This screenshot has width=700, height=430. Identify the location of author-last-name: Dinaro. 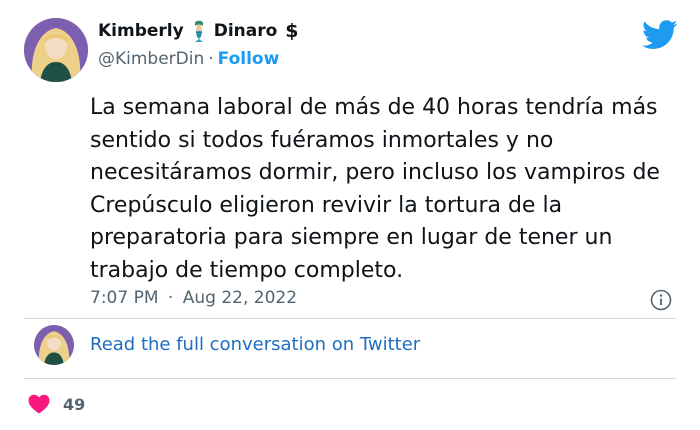
(245, 31).